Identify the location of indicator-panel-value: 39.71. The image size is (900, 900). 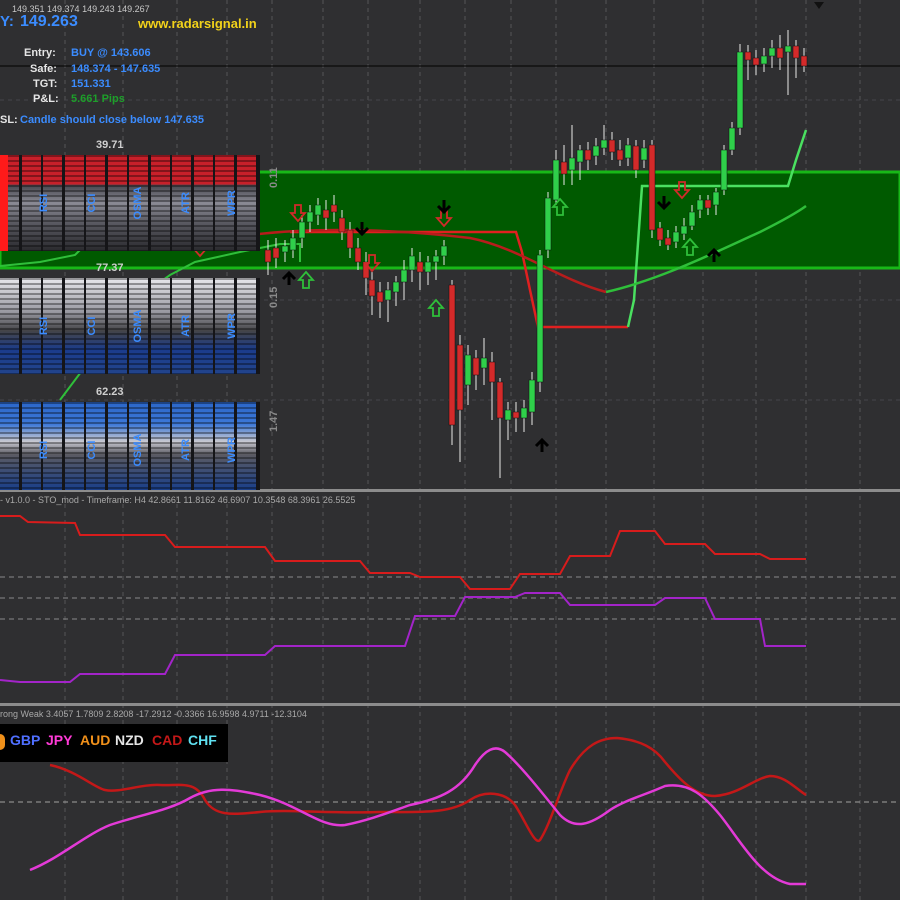
(110, 145).